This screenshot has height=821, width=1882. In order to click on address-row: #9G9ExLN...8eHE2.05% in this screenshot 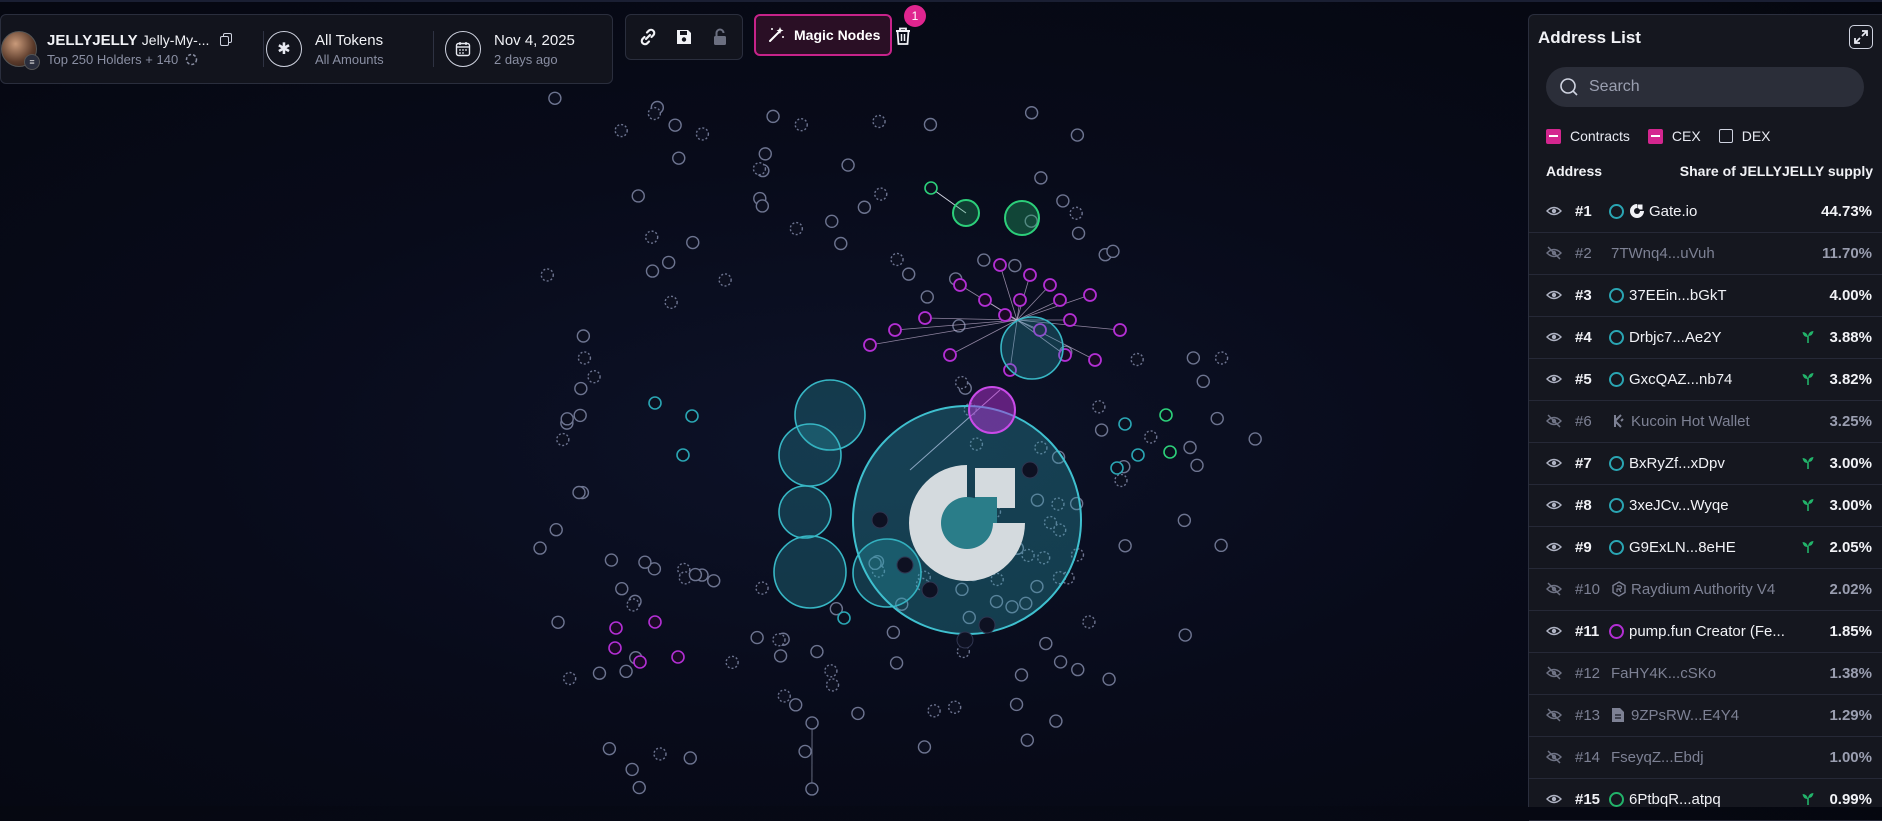, I will do `click(1705, 548)`.